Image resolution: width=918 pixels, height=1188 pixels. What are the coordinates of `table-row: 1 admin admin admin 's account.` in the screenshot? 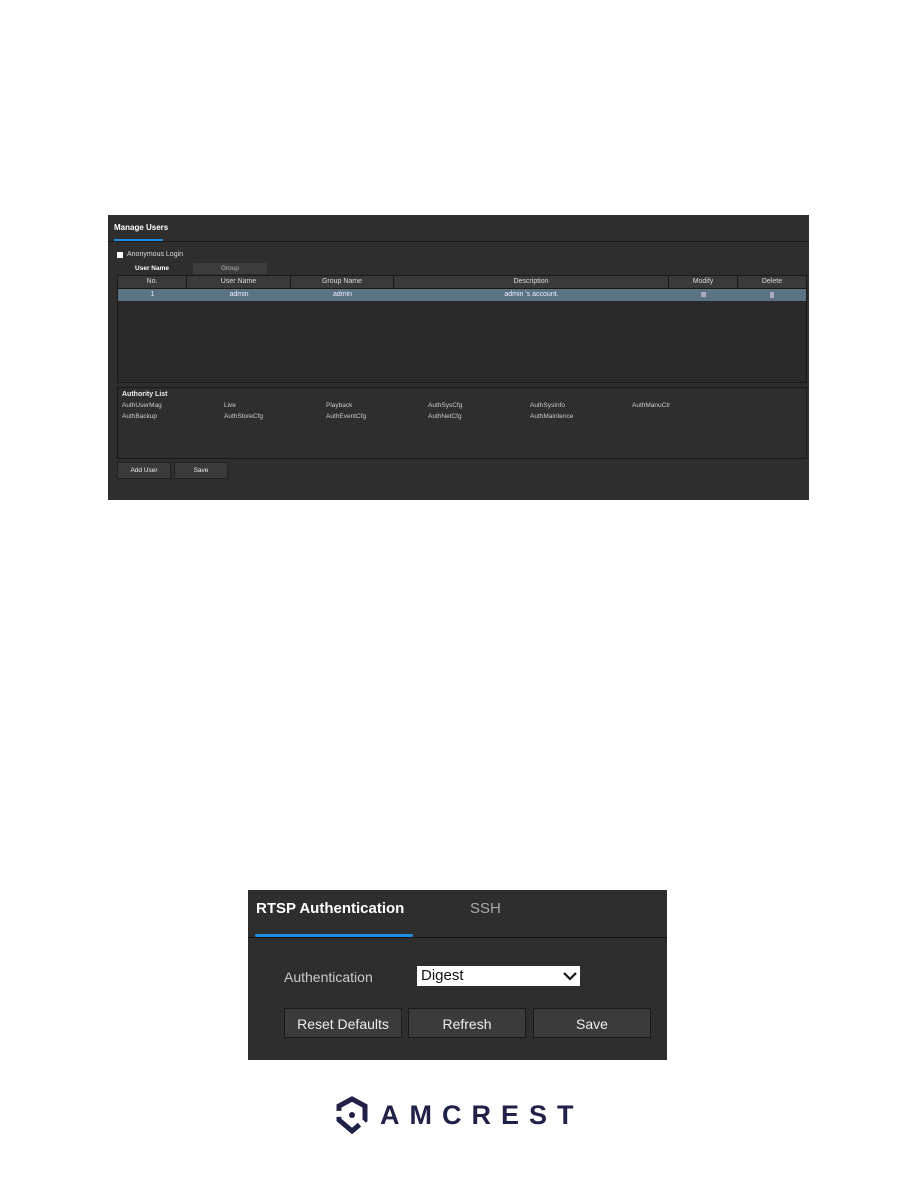 It's located at (462, 295).